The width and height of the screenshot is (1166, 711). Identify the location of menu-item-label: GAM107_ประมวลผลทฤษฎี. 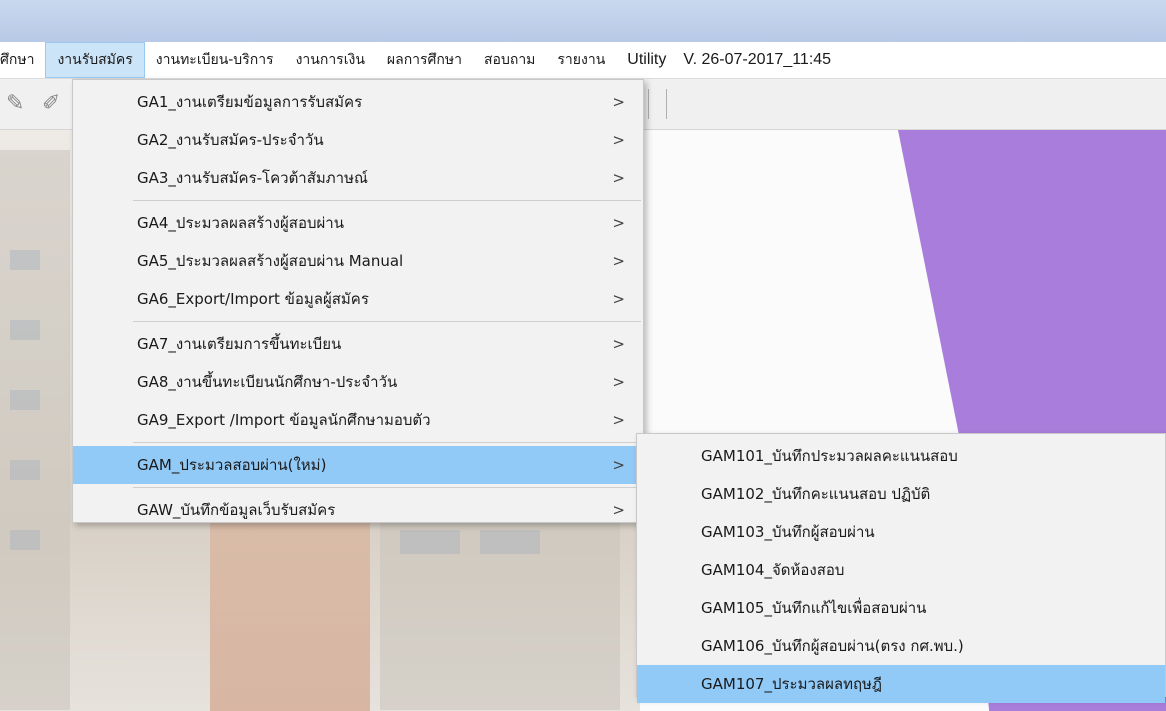
(792, 684).